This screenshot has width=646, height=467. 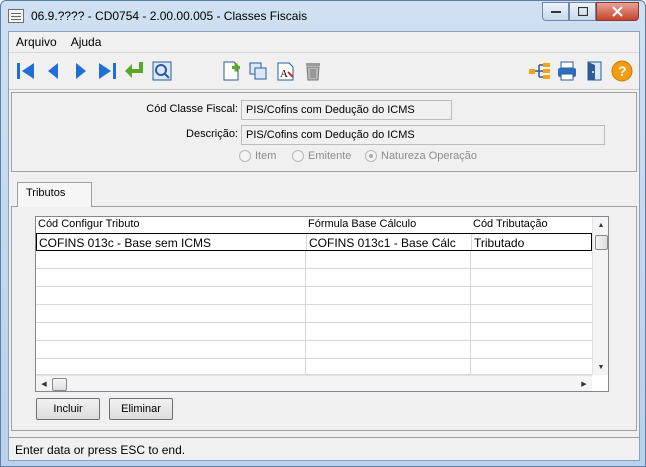 What do you see at coordinates (600, 225) in the screenshot?
I see `scroll-up-icon: ▲` at bounding box center [600, 225].